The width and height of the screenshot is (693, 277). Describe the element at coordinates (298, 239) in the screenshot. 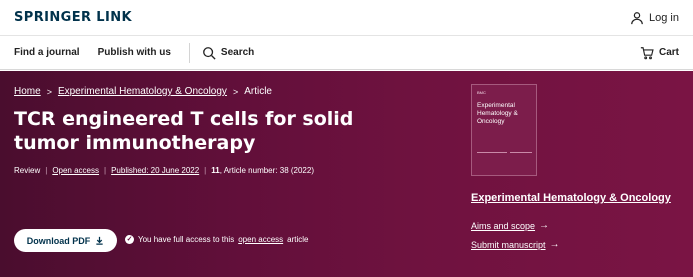

I see `access-suffix: article` at that location.